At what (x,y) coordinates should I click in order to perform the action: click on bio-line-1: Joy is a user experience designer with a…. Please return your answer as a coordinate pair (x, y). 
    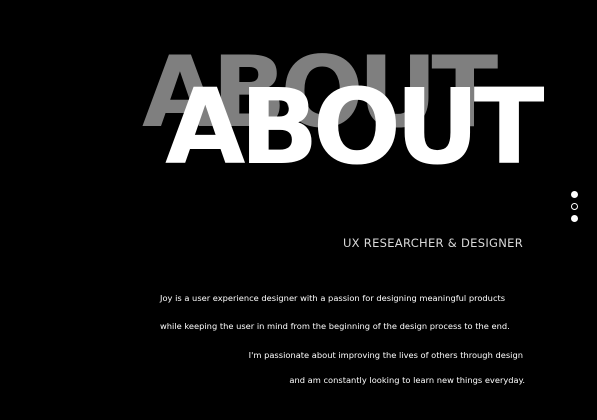
    Looking at the image, I should click on (333, 298).